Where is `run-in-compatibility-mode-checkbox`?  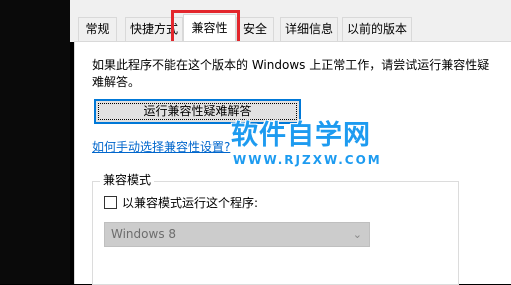 run-in-compatibility-mode-checkbox is located at coordinates (110, 202).